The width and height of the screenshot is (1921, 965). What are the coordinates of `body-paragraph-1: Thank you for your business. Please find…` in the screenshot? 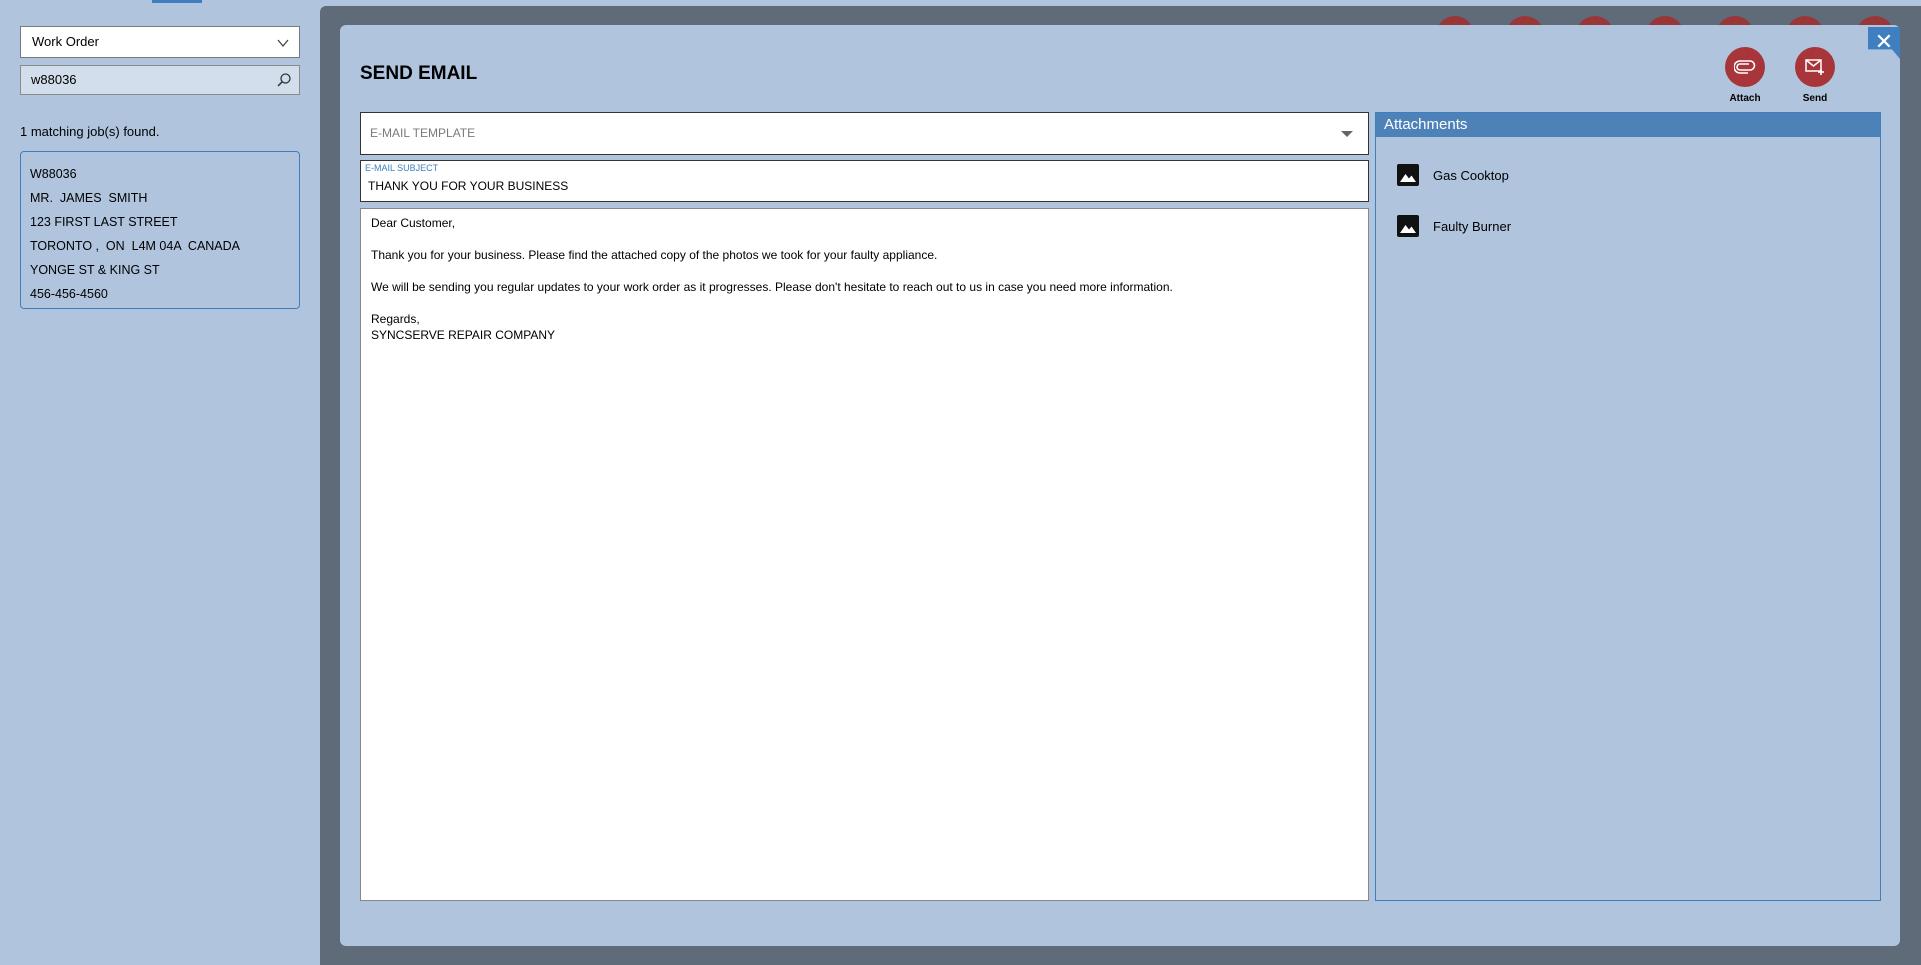 It's located at (654, 255).